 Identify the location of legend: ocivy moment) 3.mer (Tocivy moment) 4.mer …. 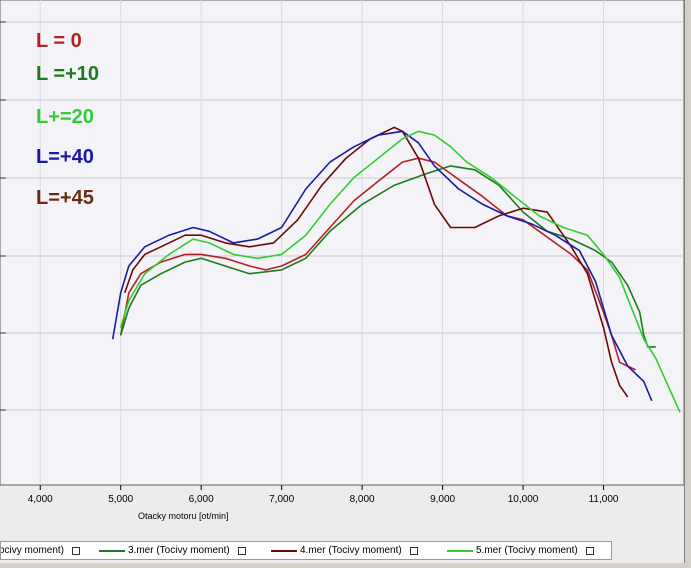
(306, 550).